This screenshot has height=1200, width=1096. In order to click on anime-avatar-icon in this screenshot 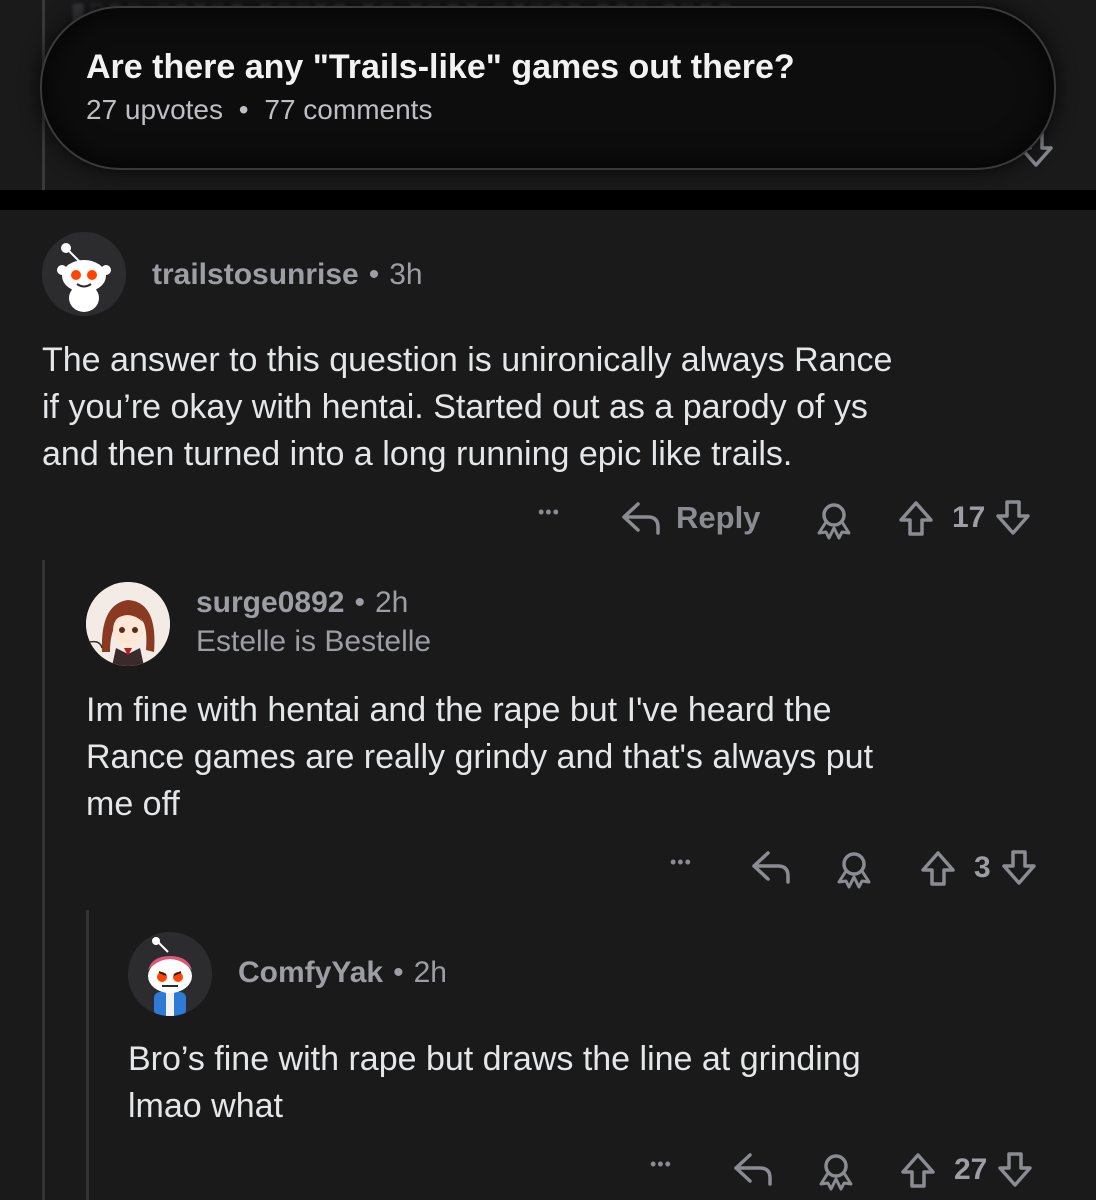, I will do `click(128, 624)`.